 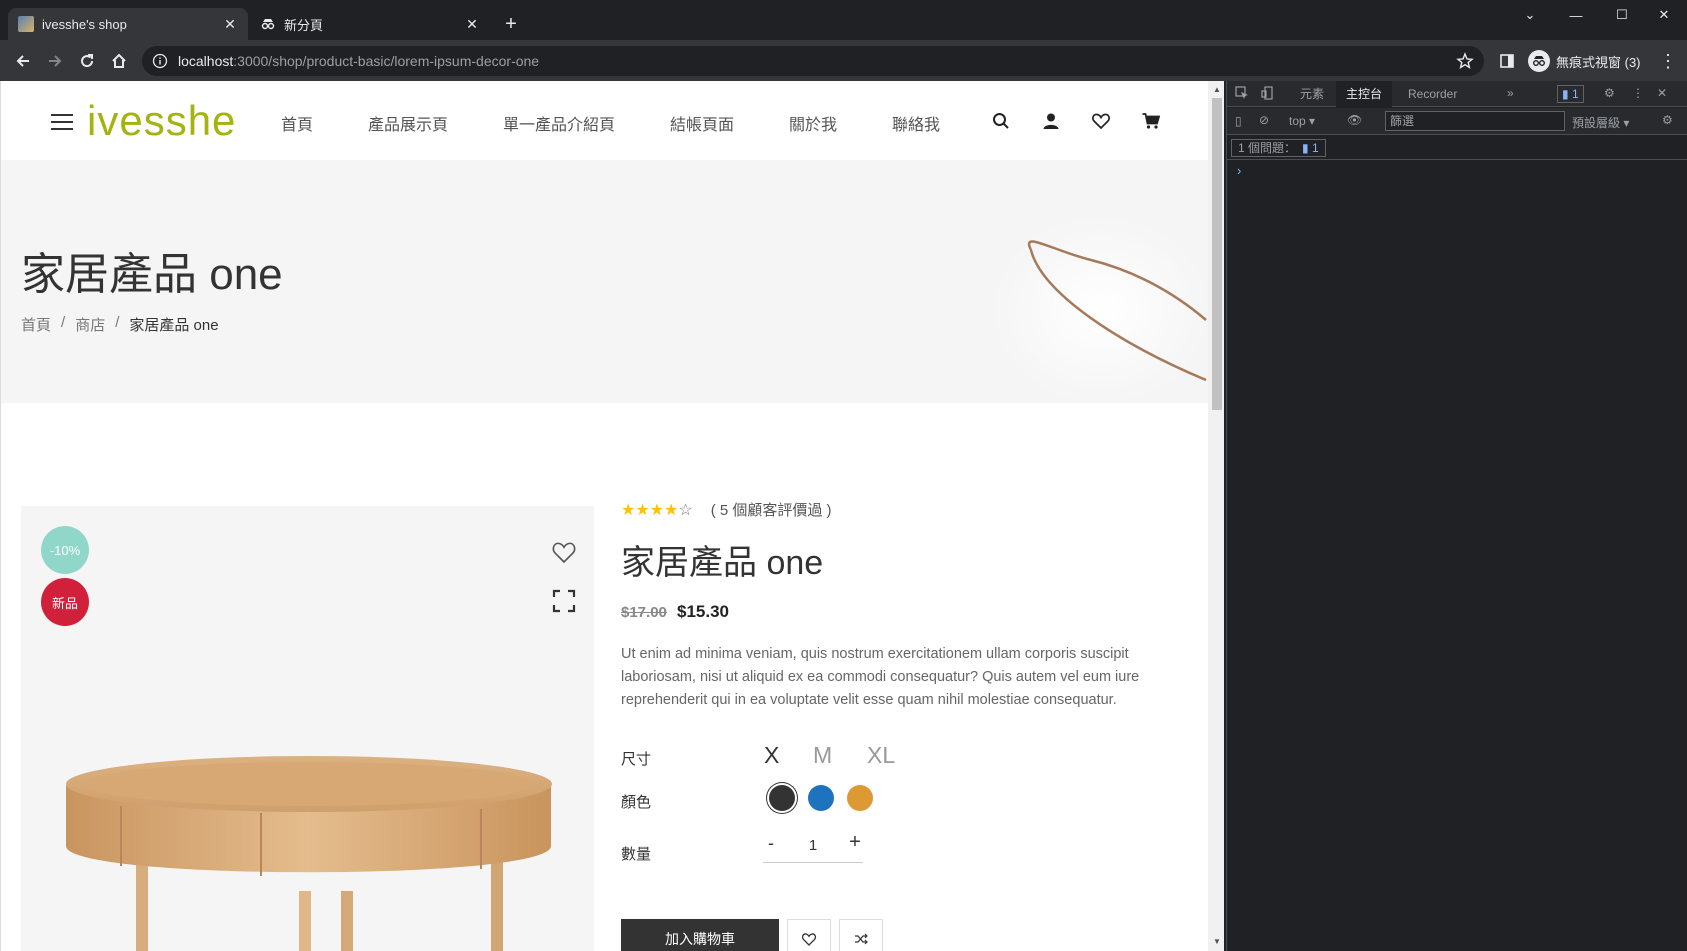 I want to click on back-button, so click(x=23, y=61).